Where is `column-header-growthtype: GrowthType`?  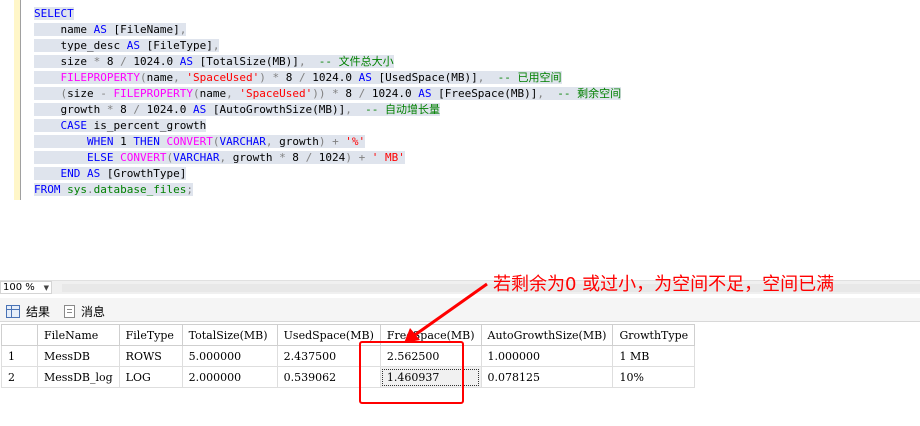
column-header-growthtype: GrowthType is located at coordinates (654, 335).